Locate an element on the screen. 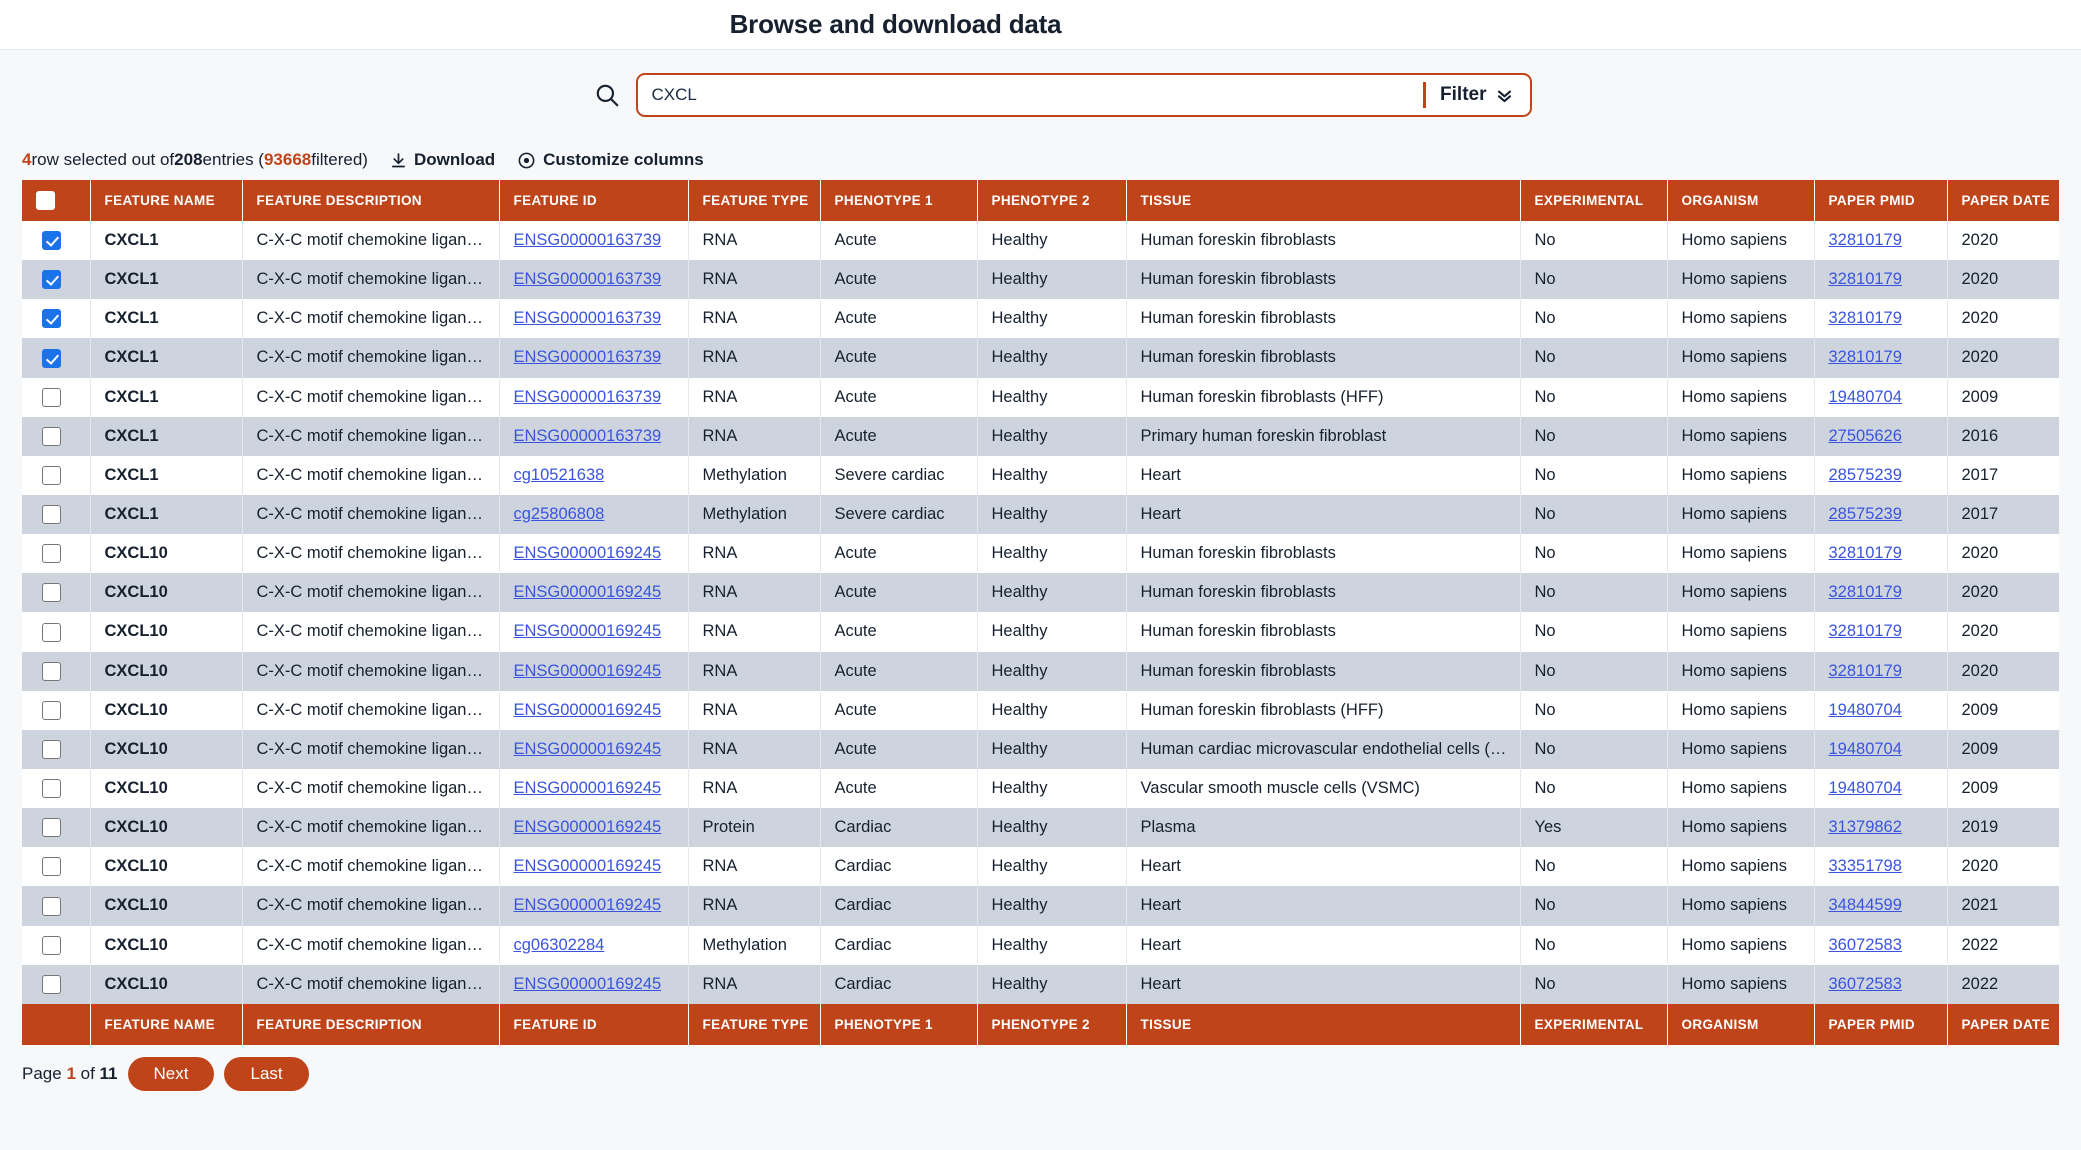 The width and height of the screenshot is (2081, 1150). column-header-tissue: TISSUE is located at coordinates (1323, 200).